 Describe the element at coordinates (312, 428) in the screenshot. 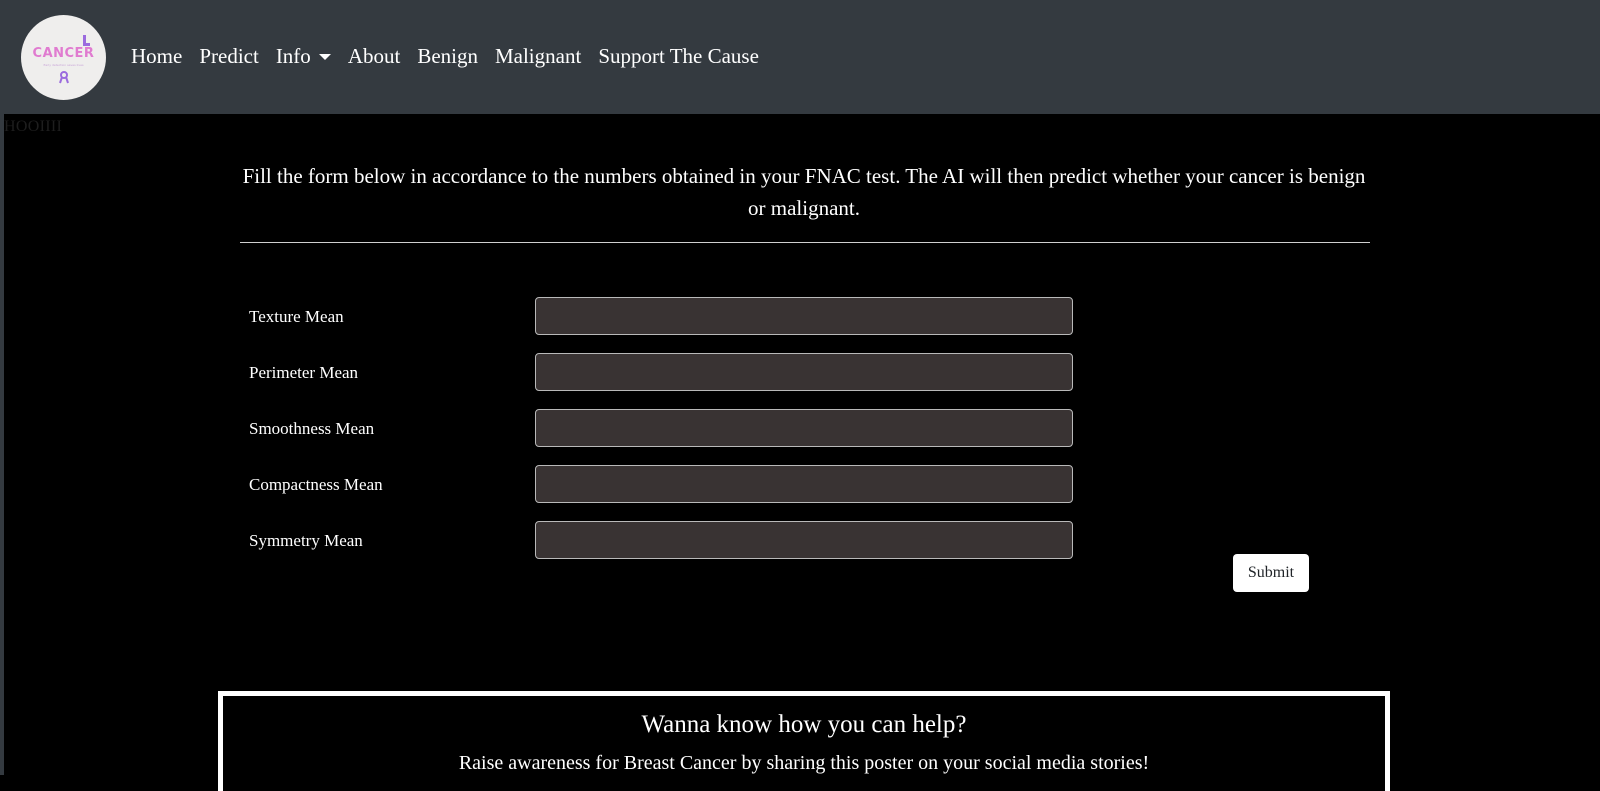

I see `smoothness-mean-label: Smoothness Mean` at that location.